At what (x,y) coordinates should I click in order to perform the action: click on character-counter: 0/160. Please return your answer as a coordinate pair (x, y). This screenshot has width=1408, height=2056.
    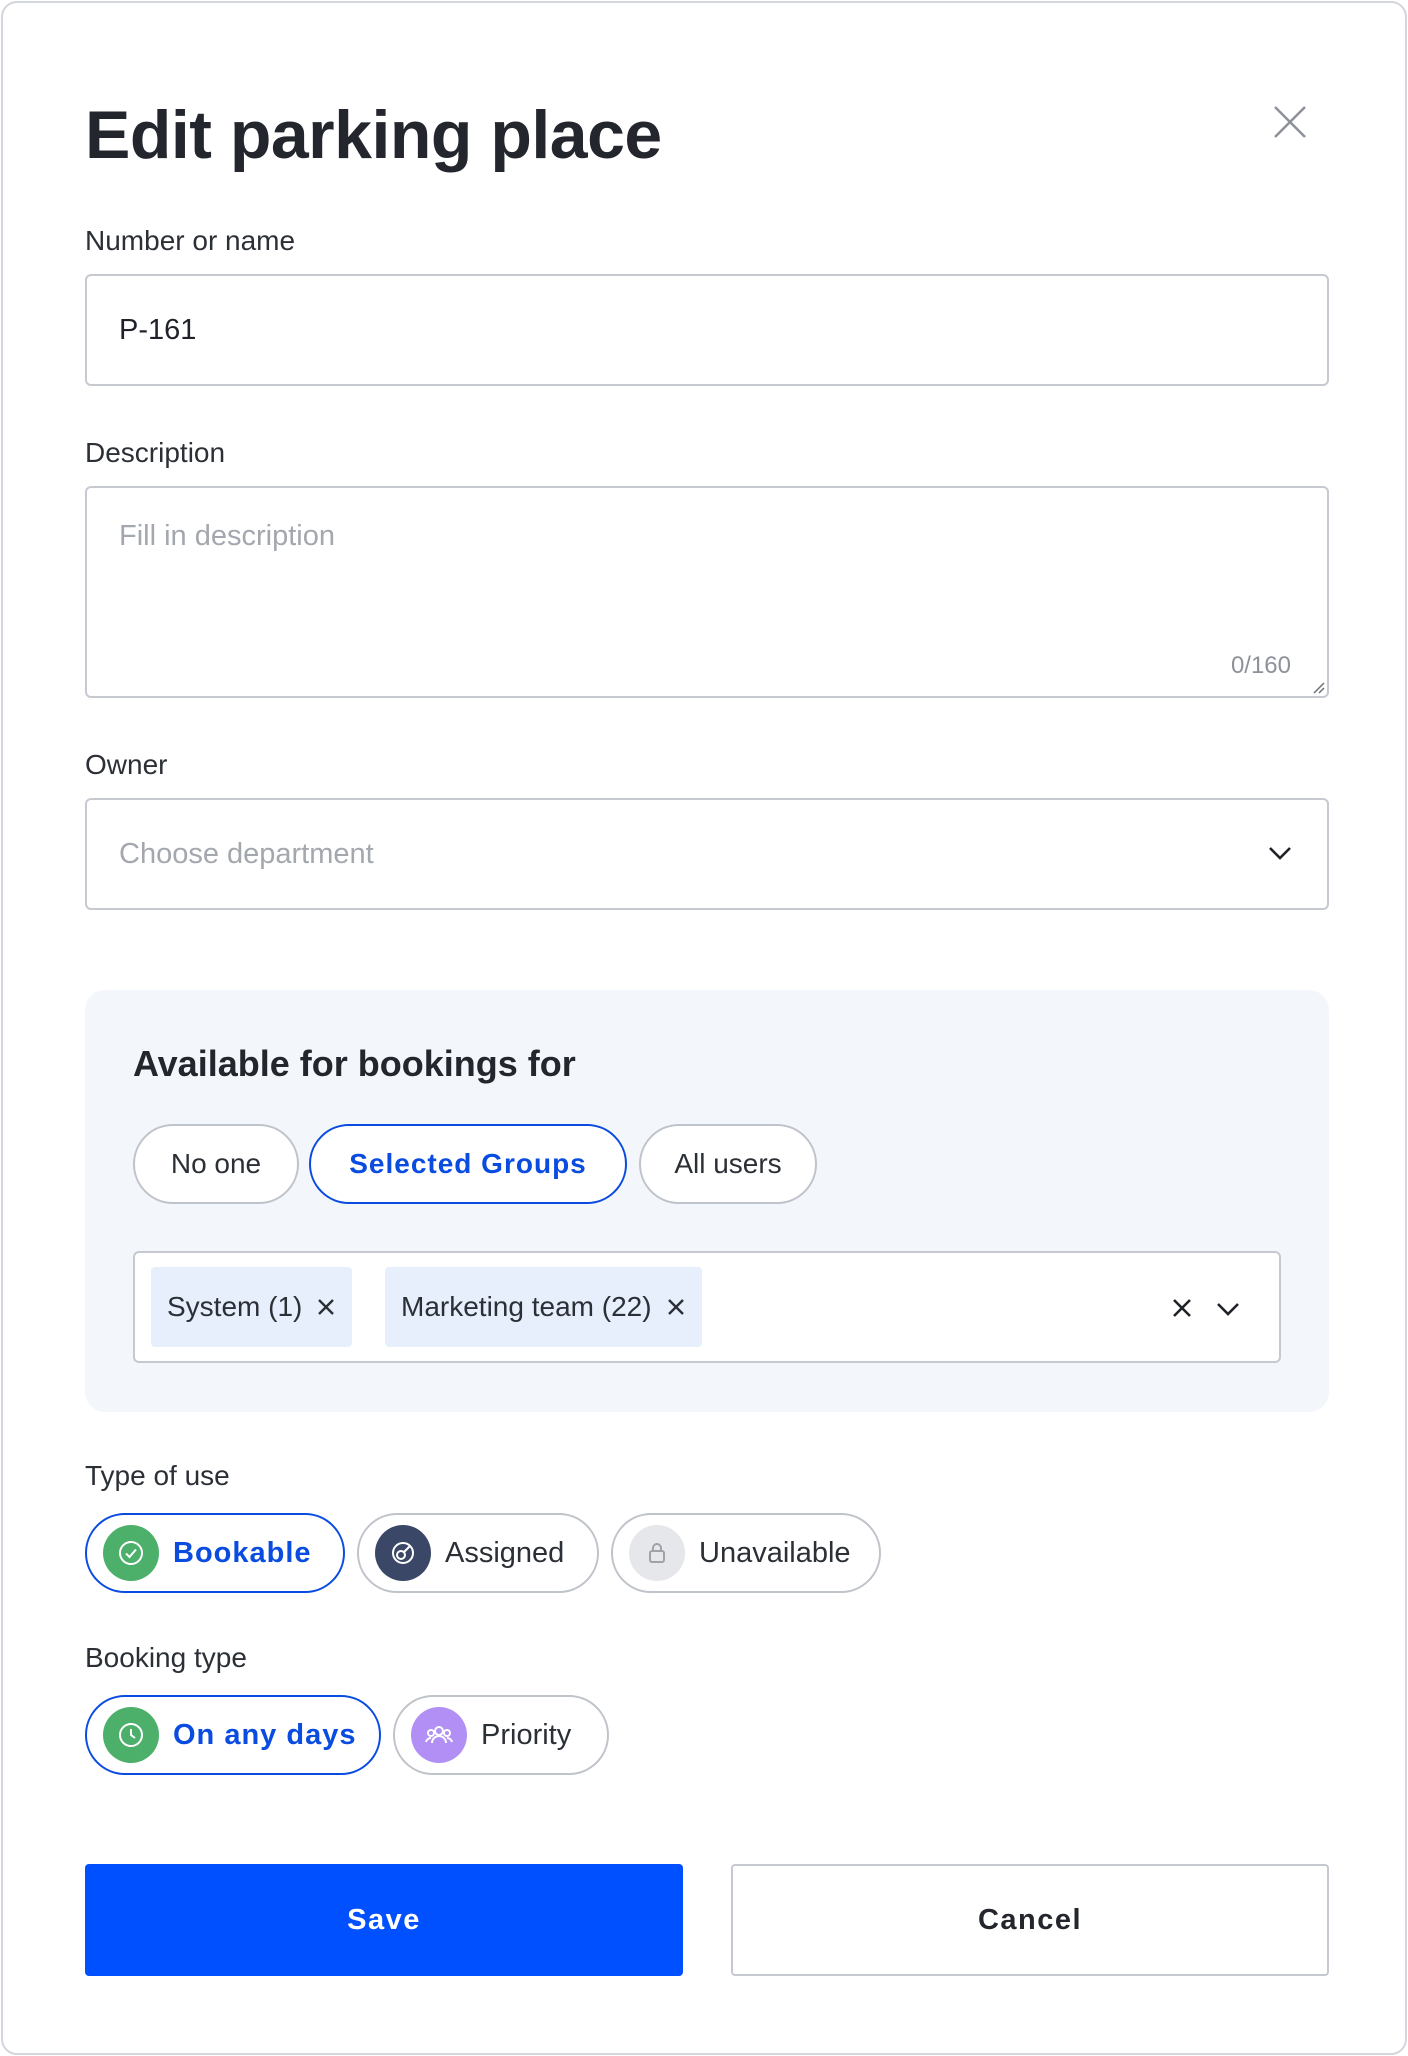
    Looking at the image, I should click on (1260, 665).